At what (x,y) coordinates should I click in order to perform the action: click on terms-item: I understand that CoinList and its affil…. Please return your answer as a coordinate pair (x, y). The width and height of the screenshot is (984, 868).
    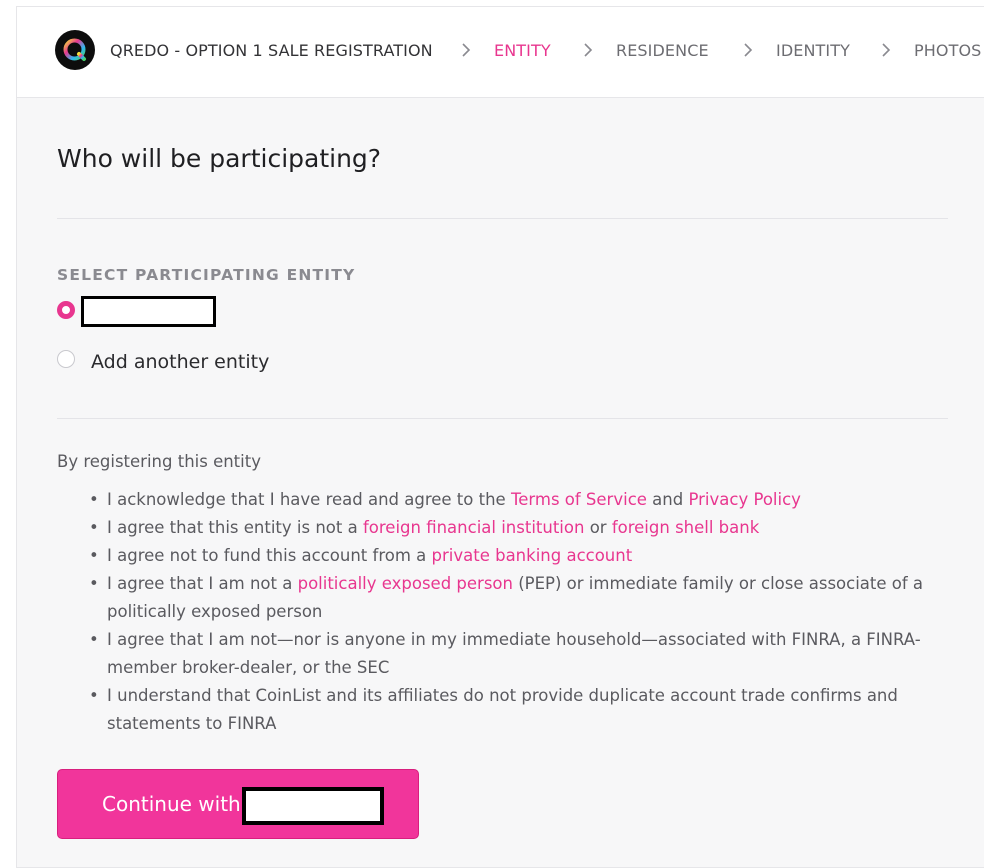
    Looking at the image, I should click on (527, 710).